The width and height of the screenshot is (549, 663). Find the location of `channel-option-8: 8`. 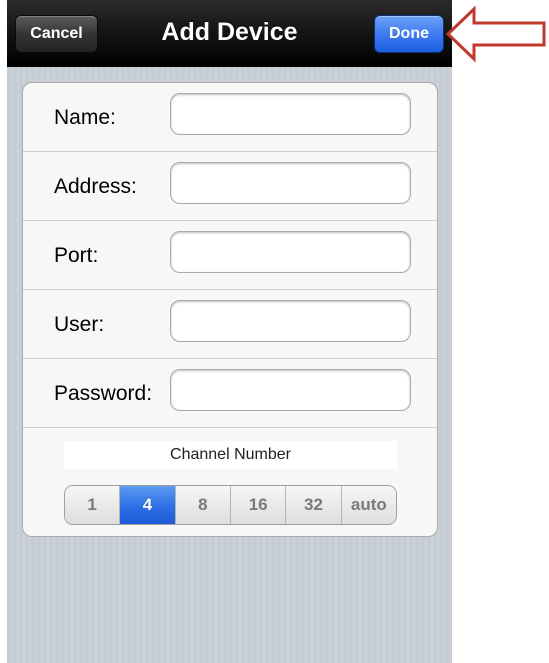

channel-option-8: 8 is located at coordinates (203, 505).